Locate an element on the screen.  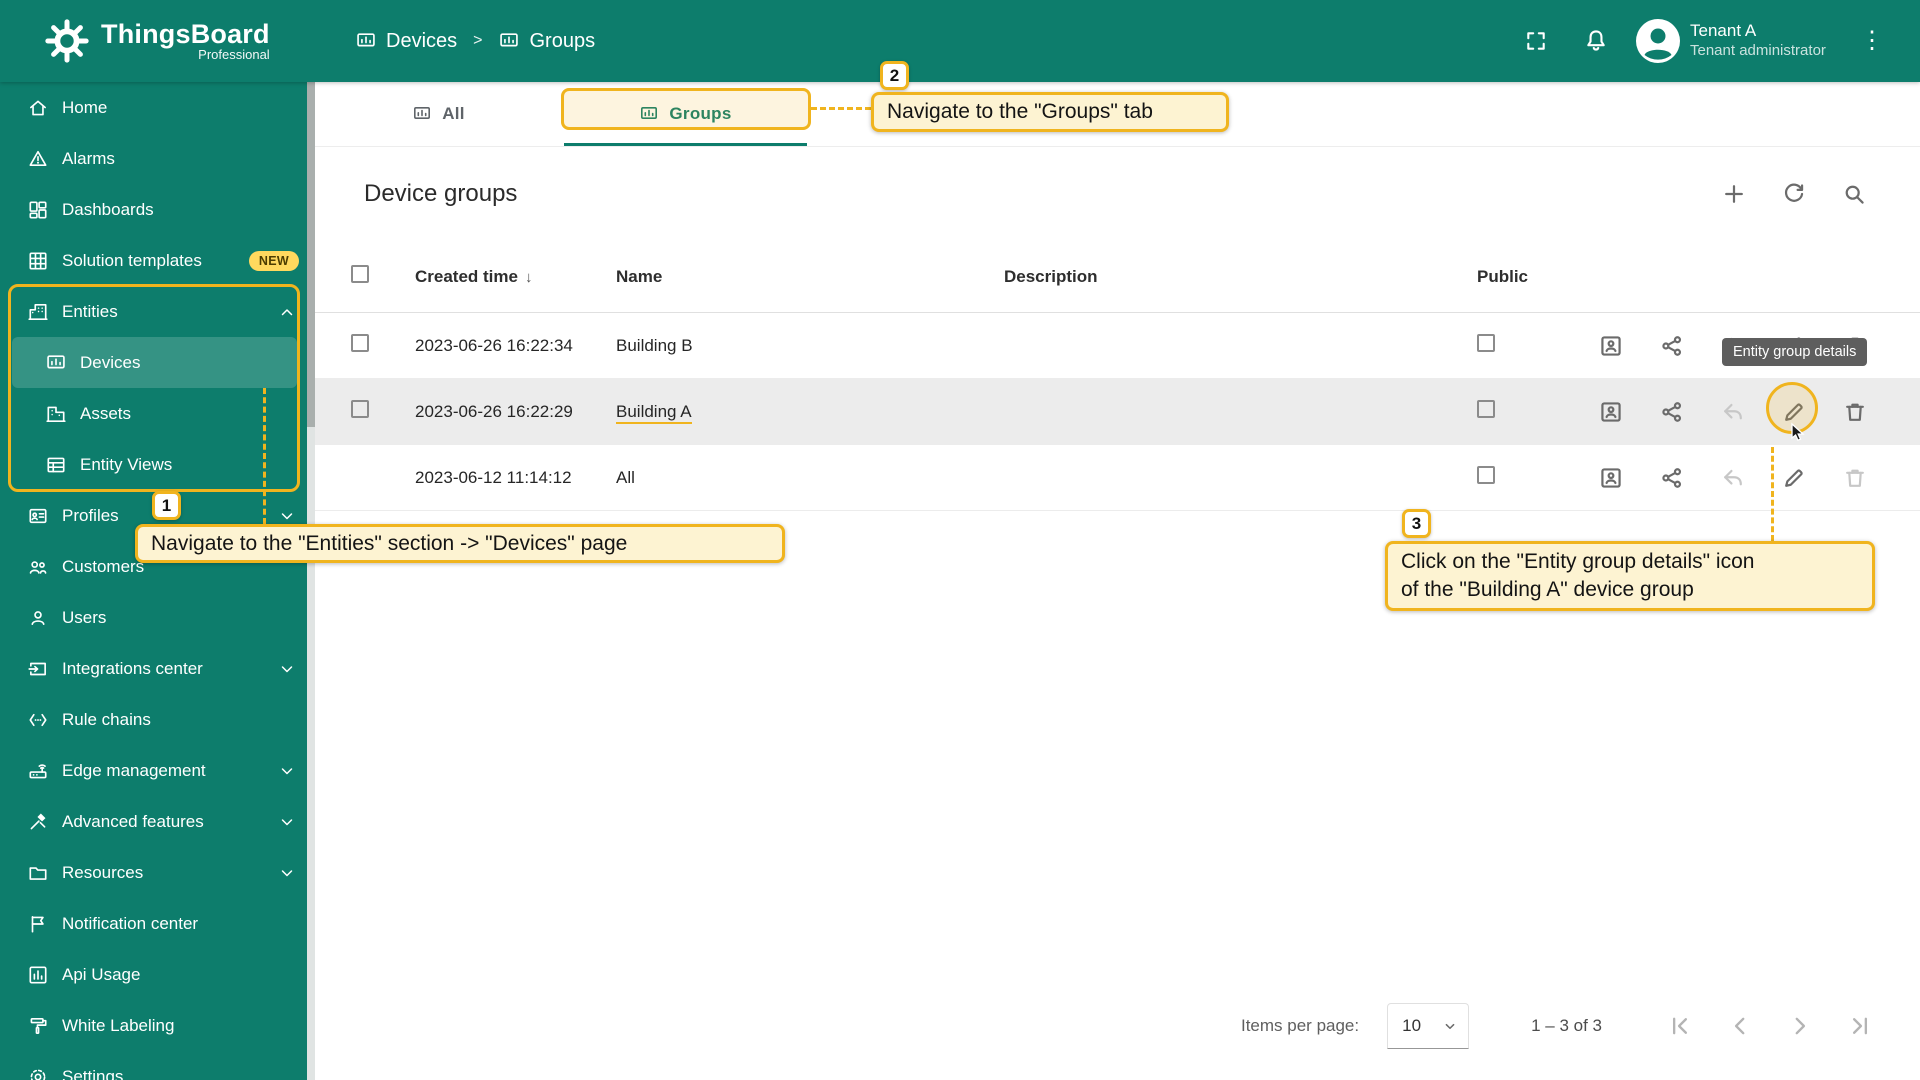
select-all-checkbox is located at coordinates (360, 274).